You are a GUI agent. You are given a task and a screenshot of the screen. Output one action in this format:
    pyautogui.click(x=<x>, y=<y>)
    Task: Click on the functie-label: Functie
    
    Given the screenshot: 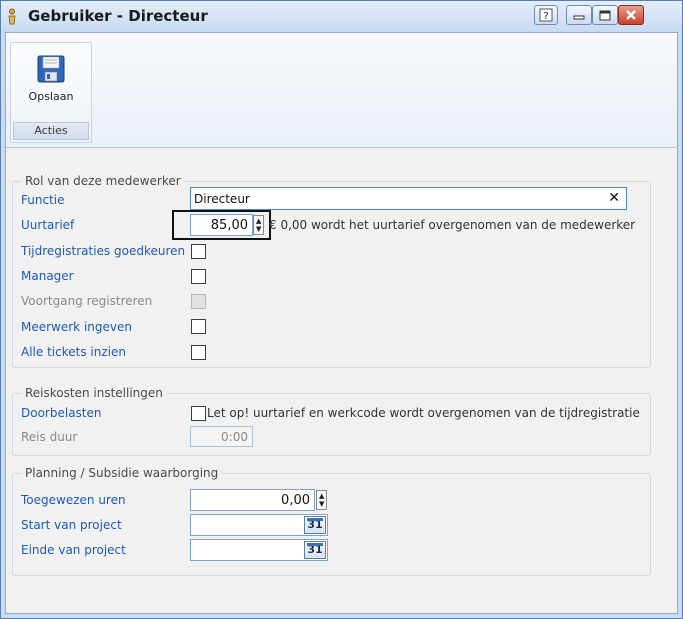 What is the action you would take?
    pyautogui.click(x=43, y=200)
    